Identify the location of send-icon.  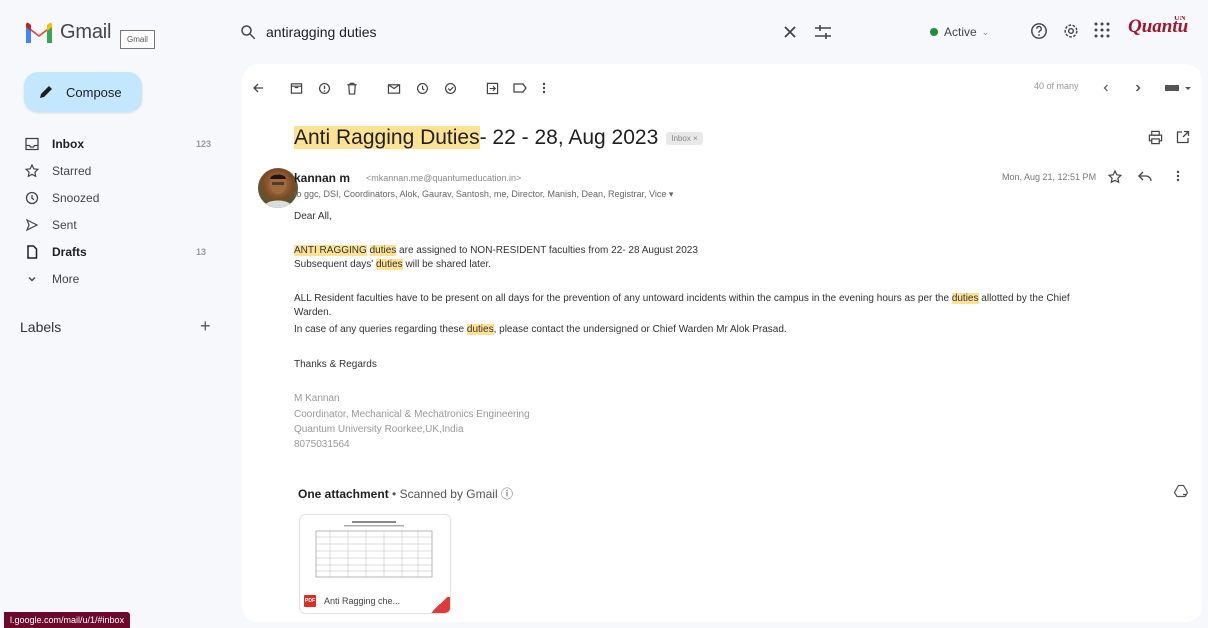
(32, 225).